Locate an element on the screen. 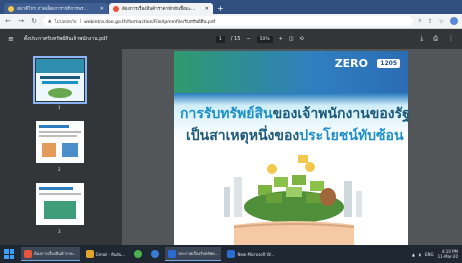 The height and width of the screenshot is (263, 462). browser-tab-active: ต้องการเรื่องสินค้าราคาทักทันชื้อมะ... ✕ is located at coordinates (161, 8).